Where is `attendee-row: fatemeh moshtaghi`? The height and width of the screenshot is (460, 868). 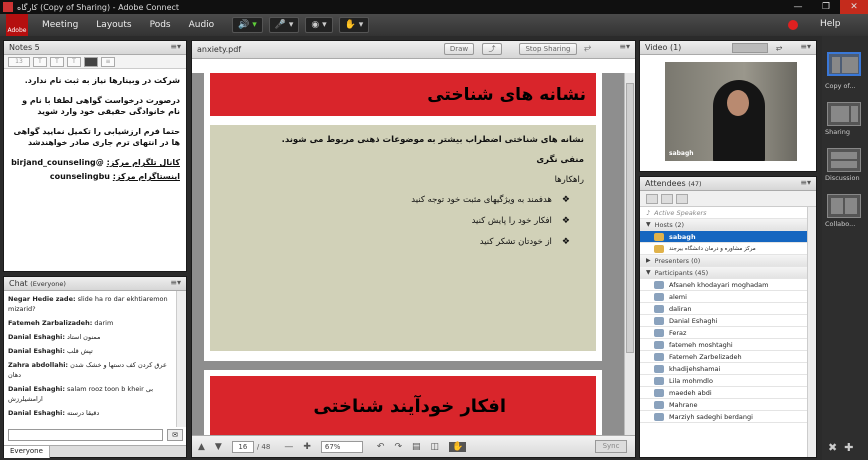 attendee-row: fatemeh moshtaghi is located at coordinates (728, 345).